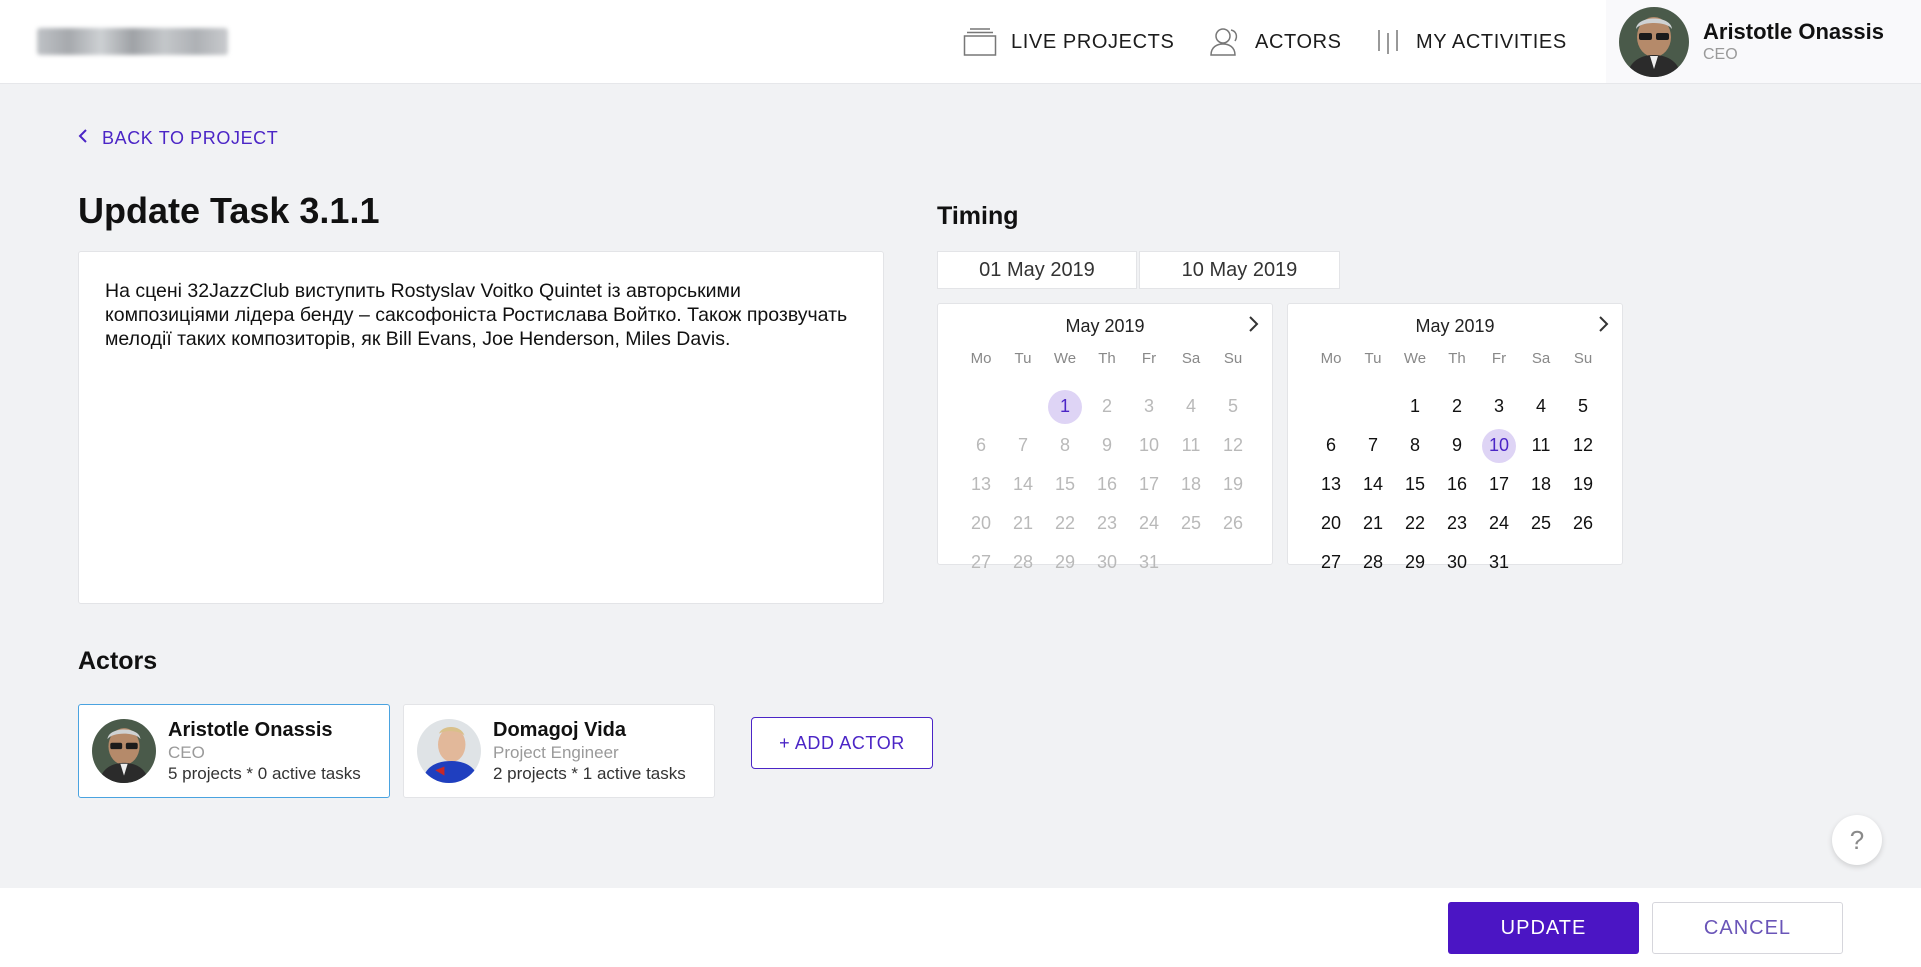 This screenshot has width=1921, height=967. Describe the element at coordinates (1415, 406) in the screenshot. I see `calendar-day: 1` at that location.